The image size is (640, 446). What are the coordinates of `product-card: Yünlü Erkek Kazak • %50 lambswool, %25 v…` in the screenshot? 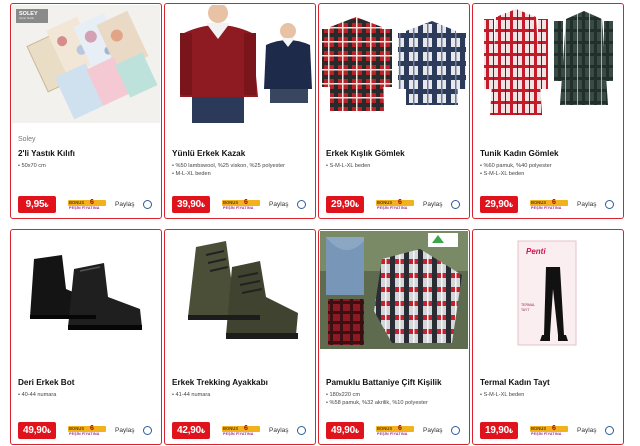 It's located at (240, 111).